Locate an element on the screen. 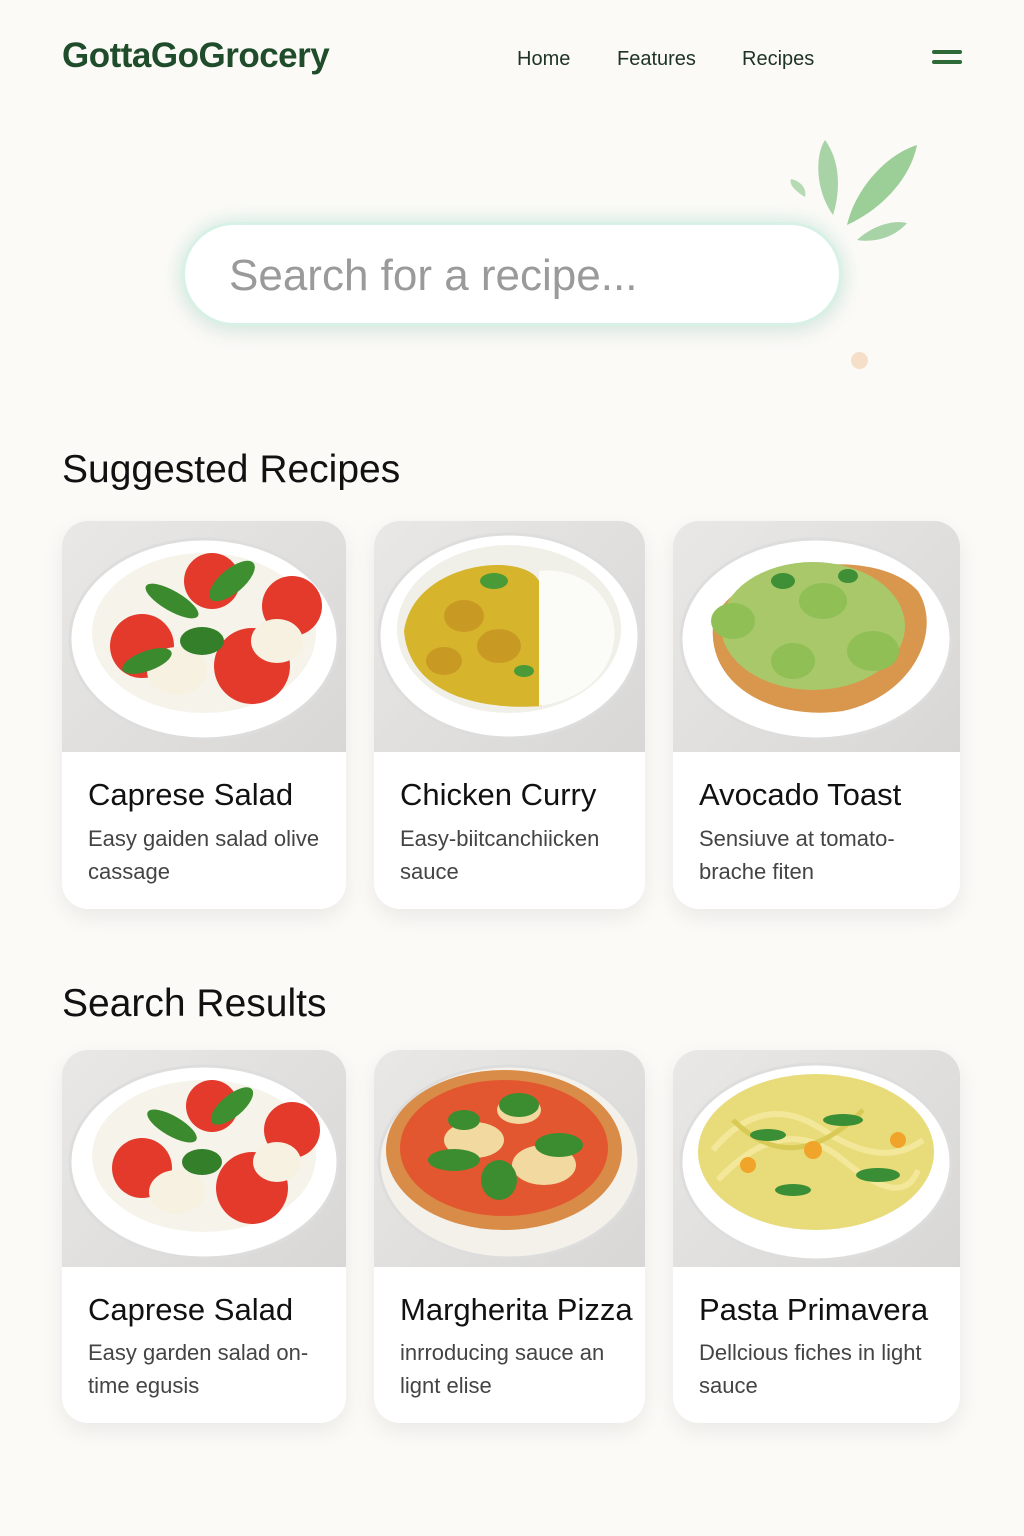  recipe-description: Easy gaiden salad olive cassage is located at coordinates (204, 855).